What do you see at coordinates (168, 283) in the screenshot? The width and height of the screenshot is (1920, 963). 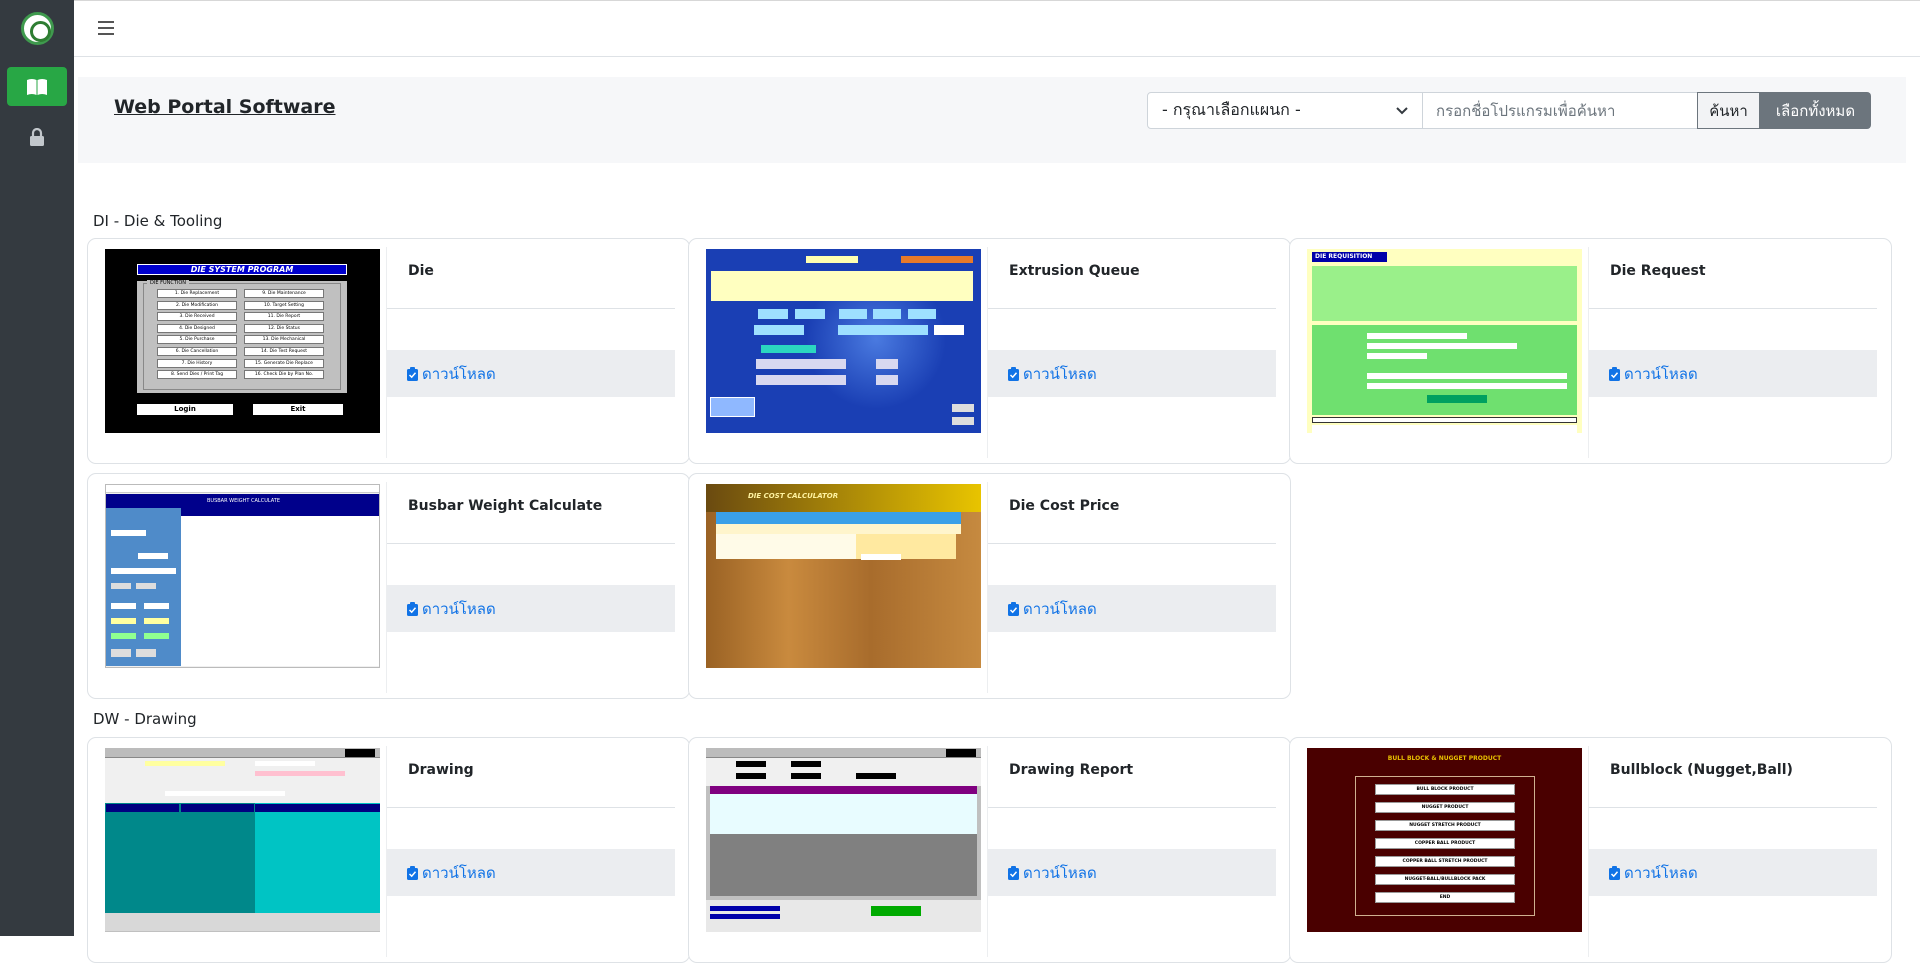 I see `thumb-panel-title: DIE FUNCTION` at bounding box center [168, 283].